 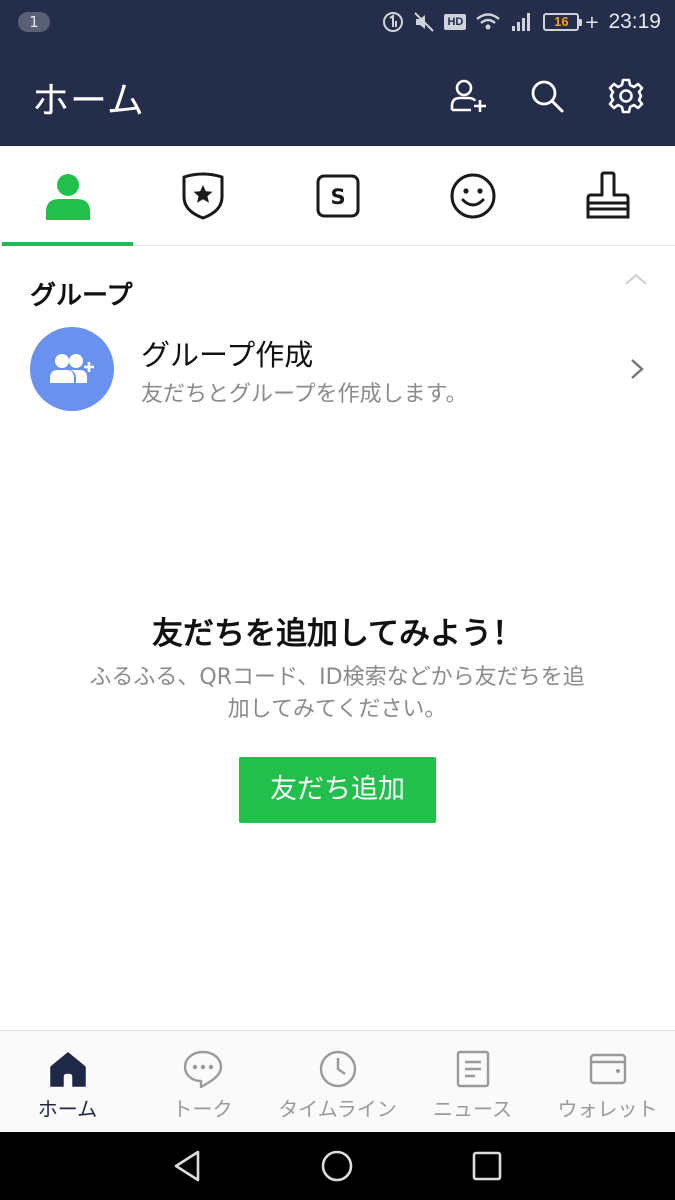 What do you see at coordinates (393, 22) in the screenshot?
I see `data-saver-icon` at bounding box center [393, 22].